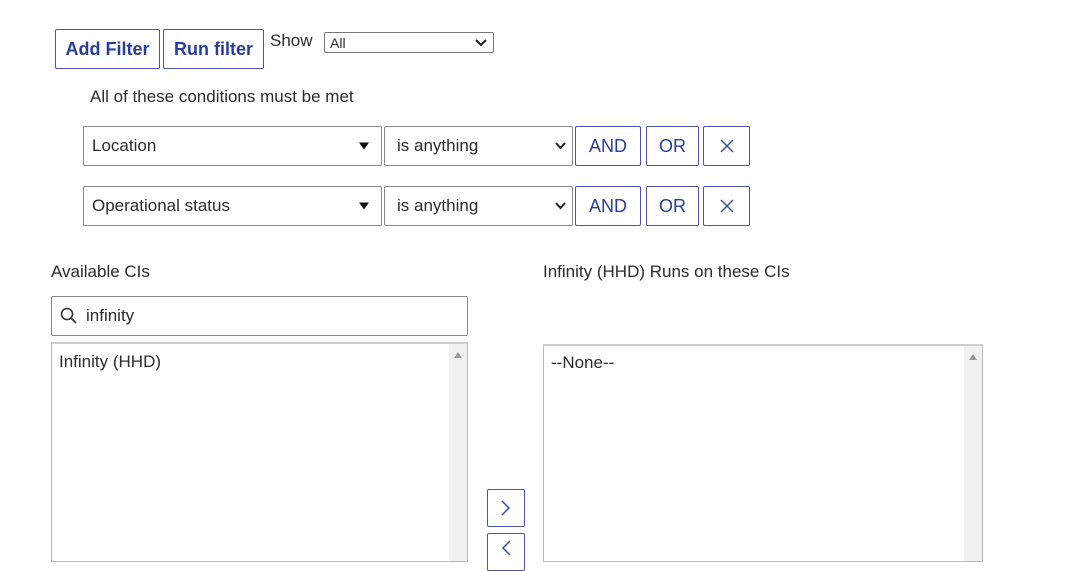 Image resolution: width=1085 pixels, height=571 pixels. I want to click on field-select: Operational status, so click(232, 206).